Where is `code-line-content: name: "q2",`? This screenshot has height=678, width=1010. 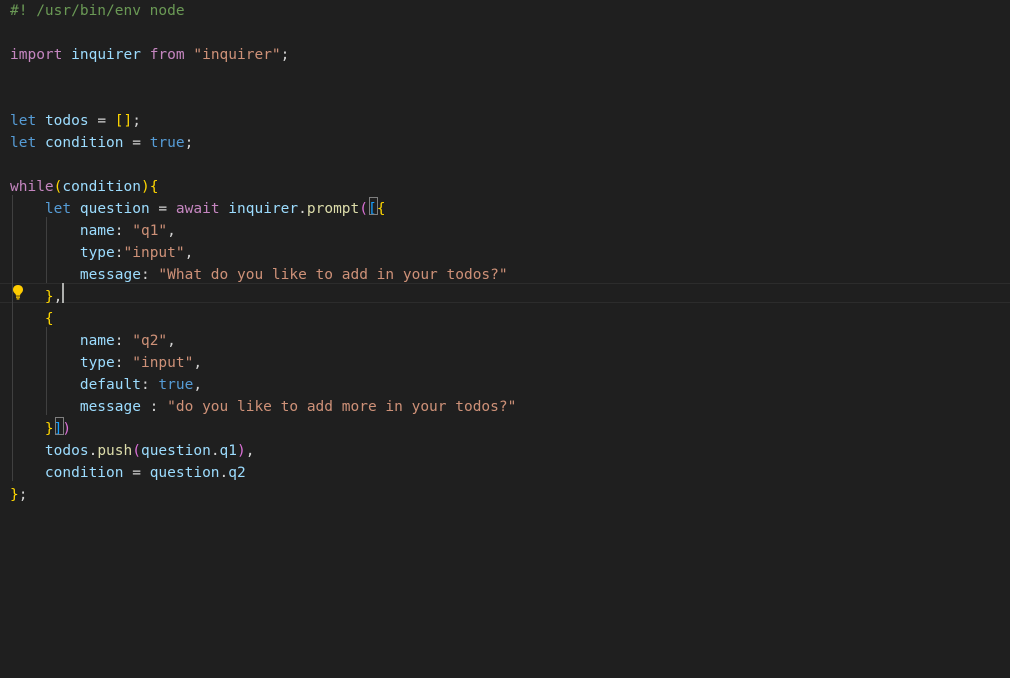
code-line-content: name: "q2", is located at coordinates (93, 341).